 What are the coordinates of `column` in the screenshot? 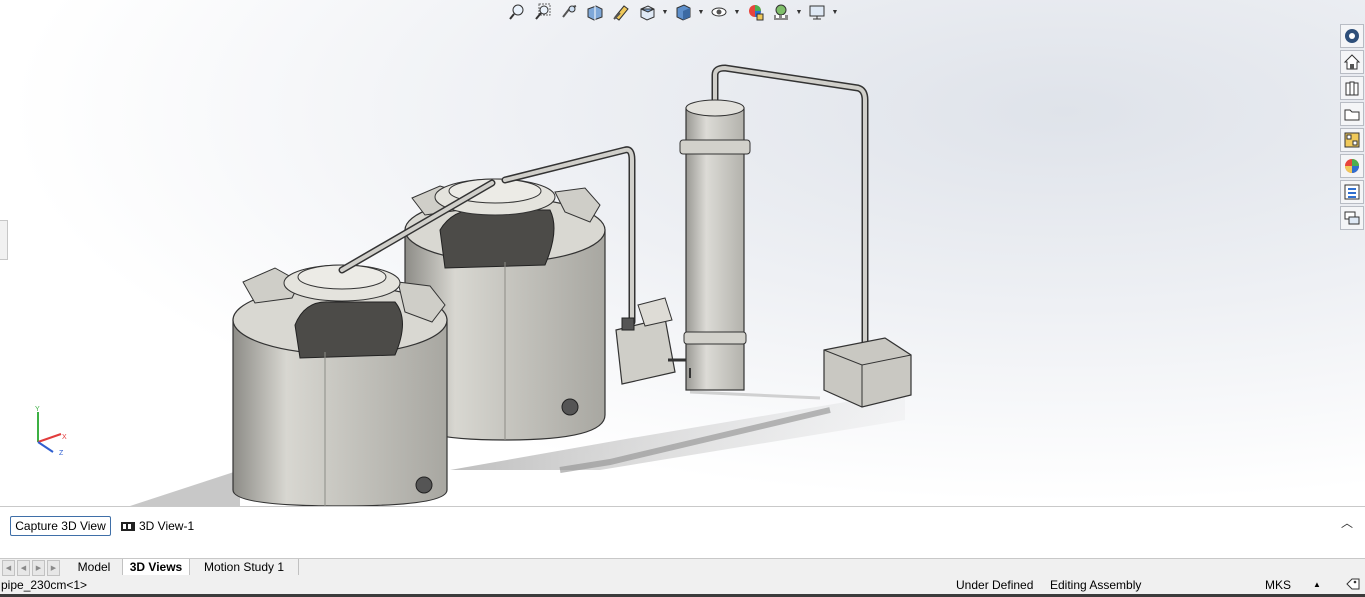 It's located at (715, 245).